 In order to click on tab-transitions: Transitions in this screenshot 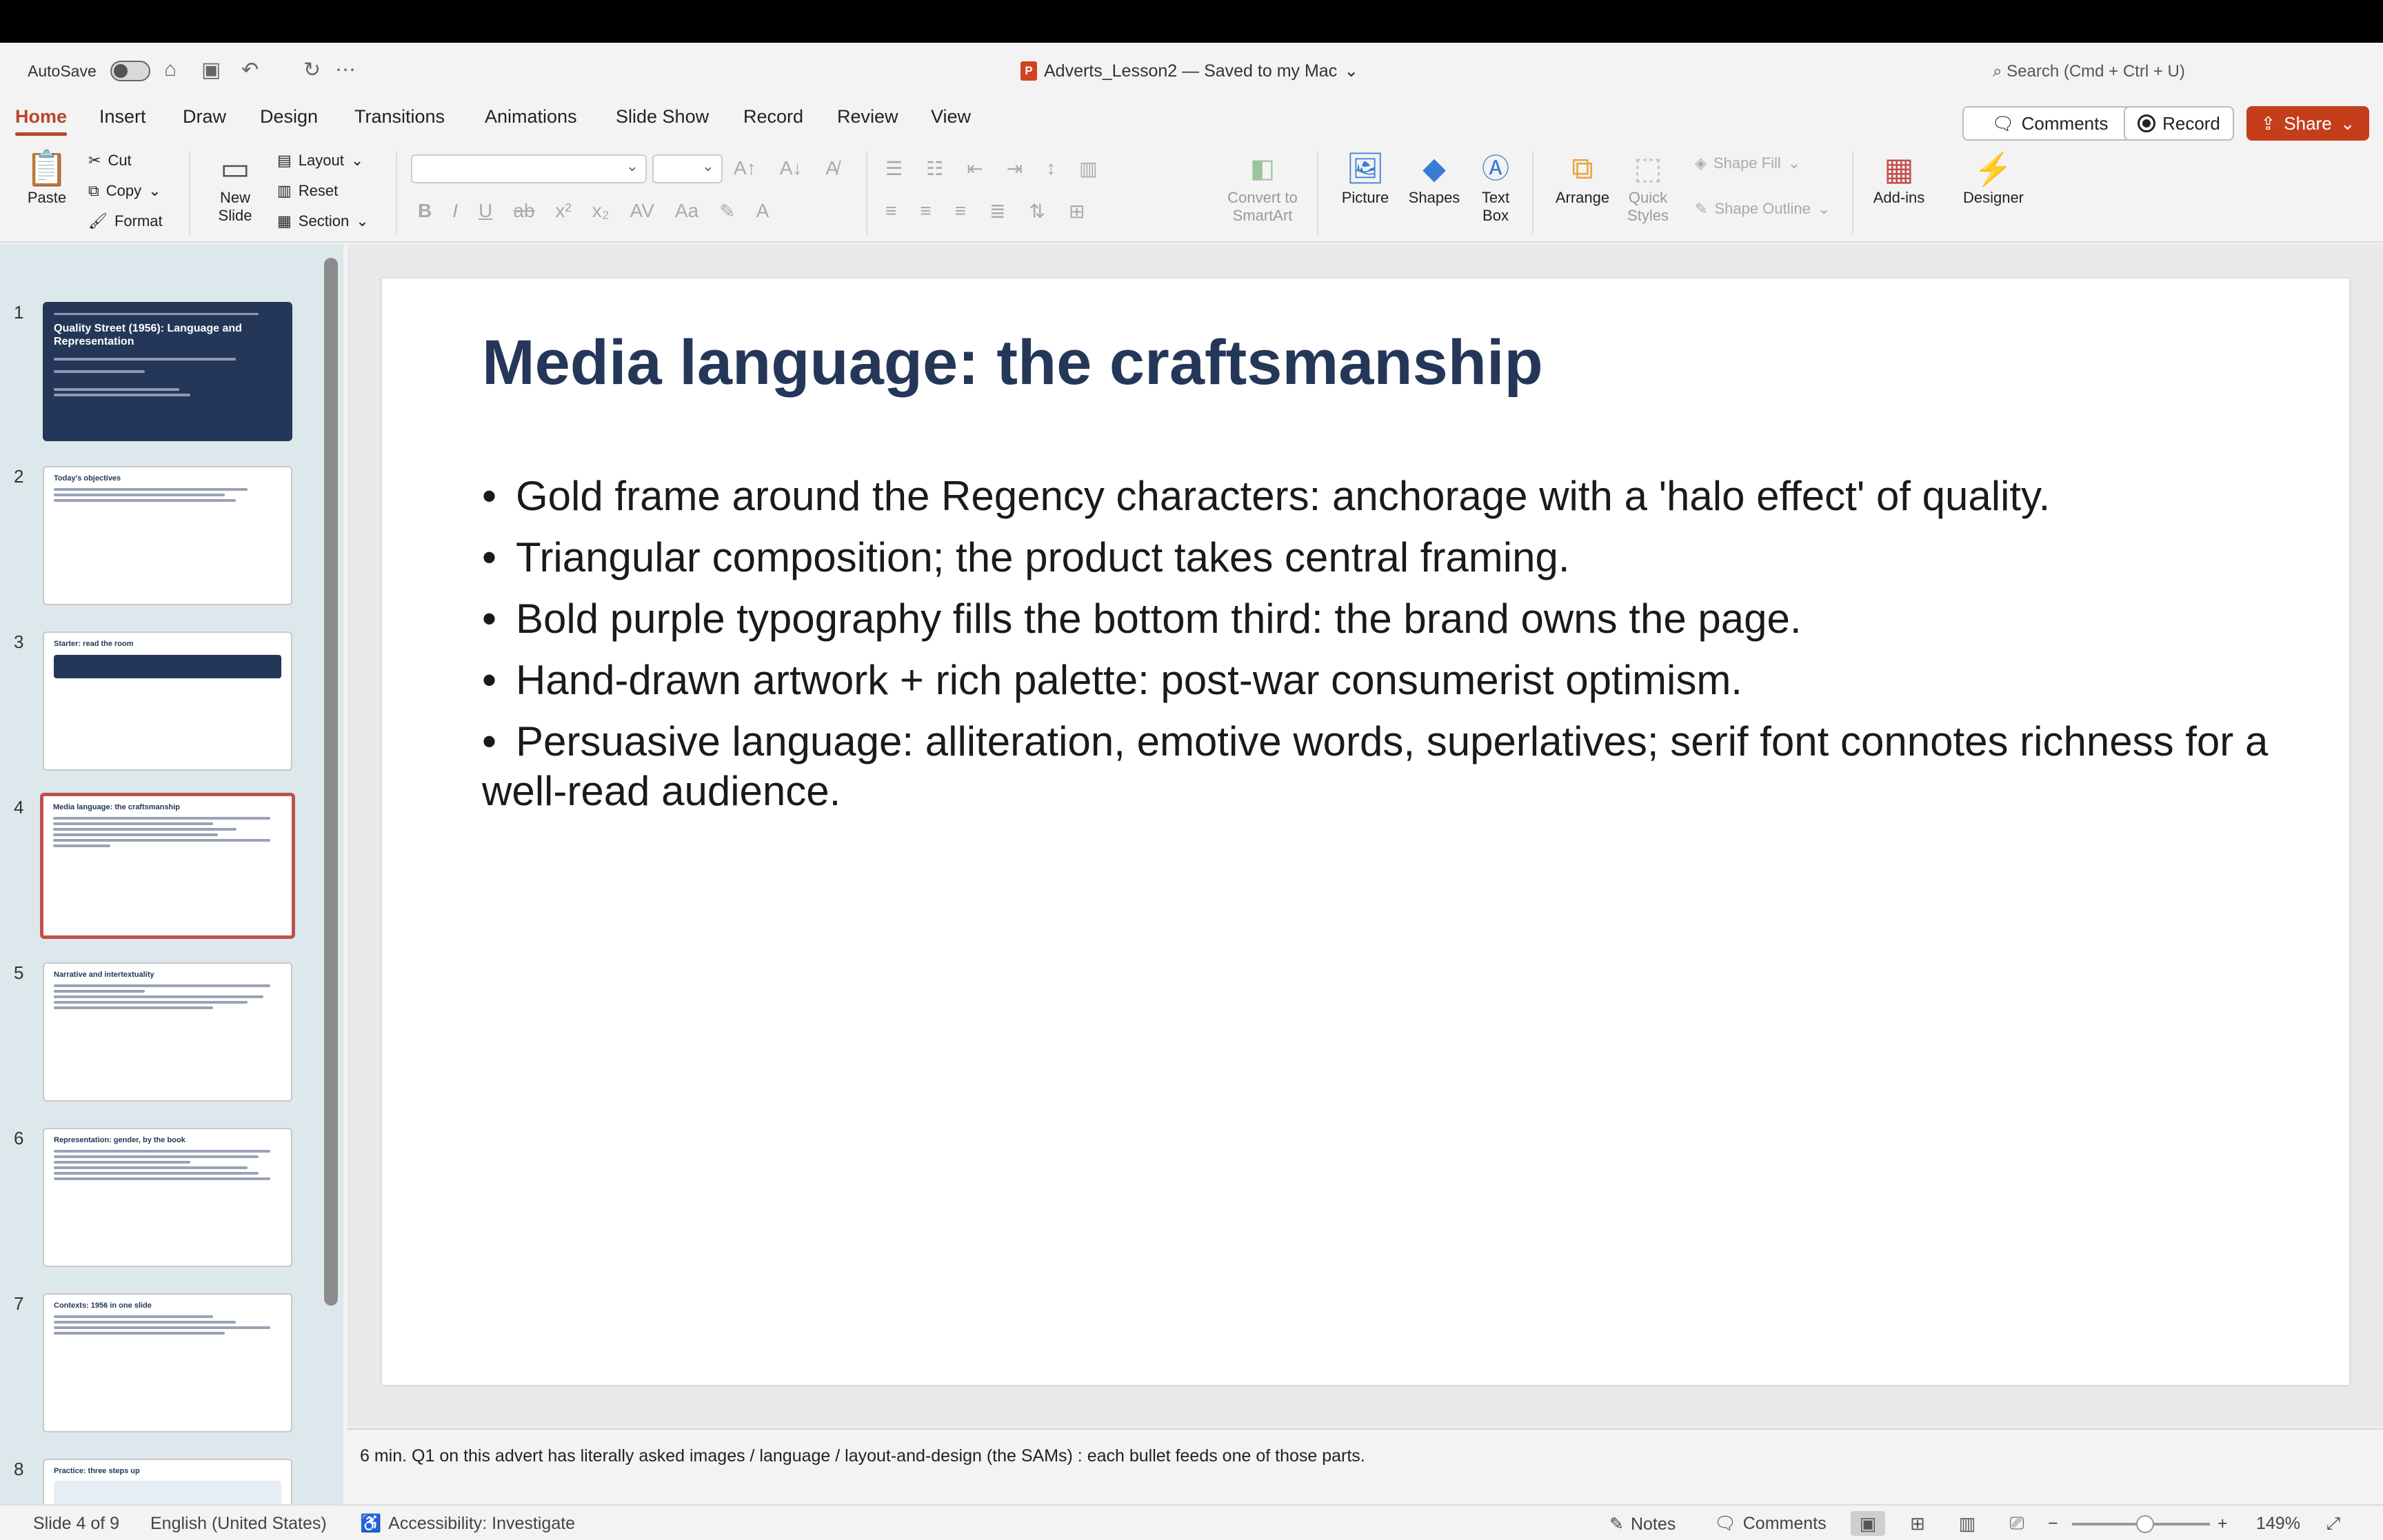, I will do `click(399, 117)`.